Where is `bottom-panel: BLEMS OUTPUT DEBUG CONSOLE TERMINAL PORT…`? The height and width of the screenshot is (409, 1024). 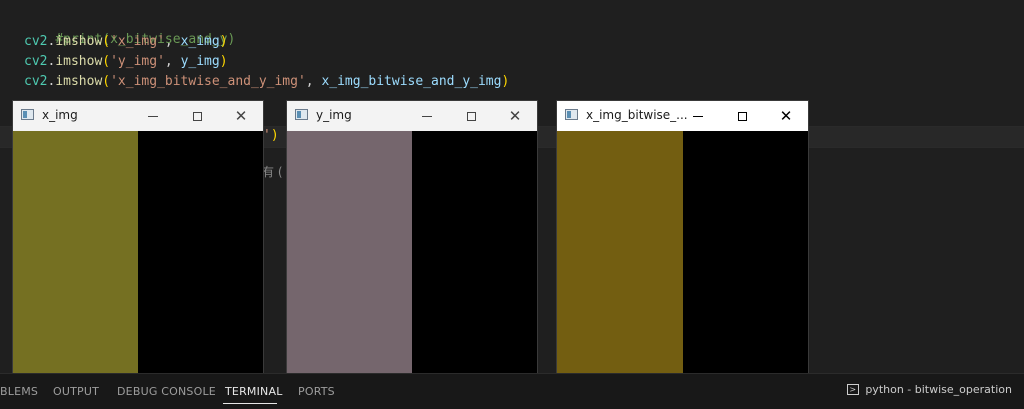
bottom-panel: BLEMS OUTPUT DEBUG CONSOLE TERMINAL PORT… is located at coordinates (512, 391).